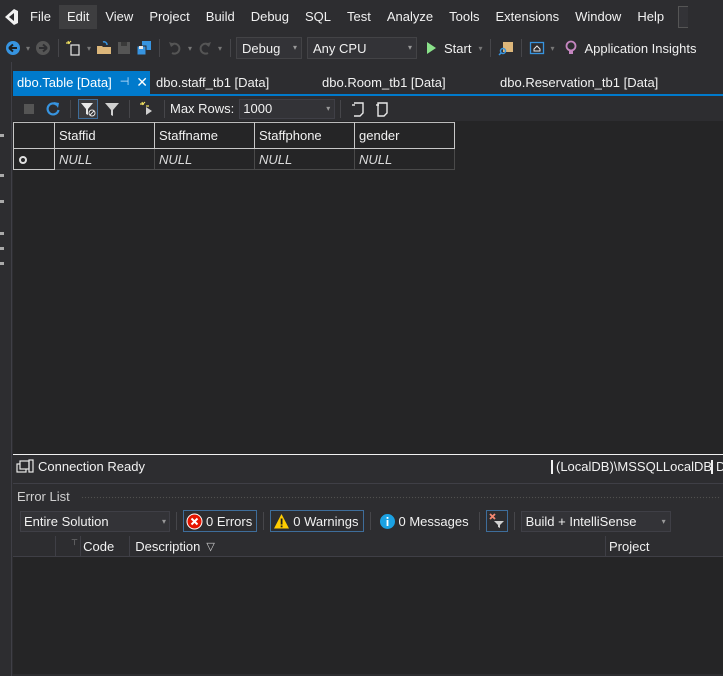  What do you see at coordinates (53, 109) in the screenshot?
I see `refresh-icon` at bounding box center [53, 109].